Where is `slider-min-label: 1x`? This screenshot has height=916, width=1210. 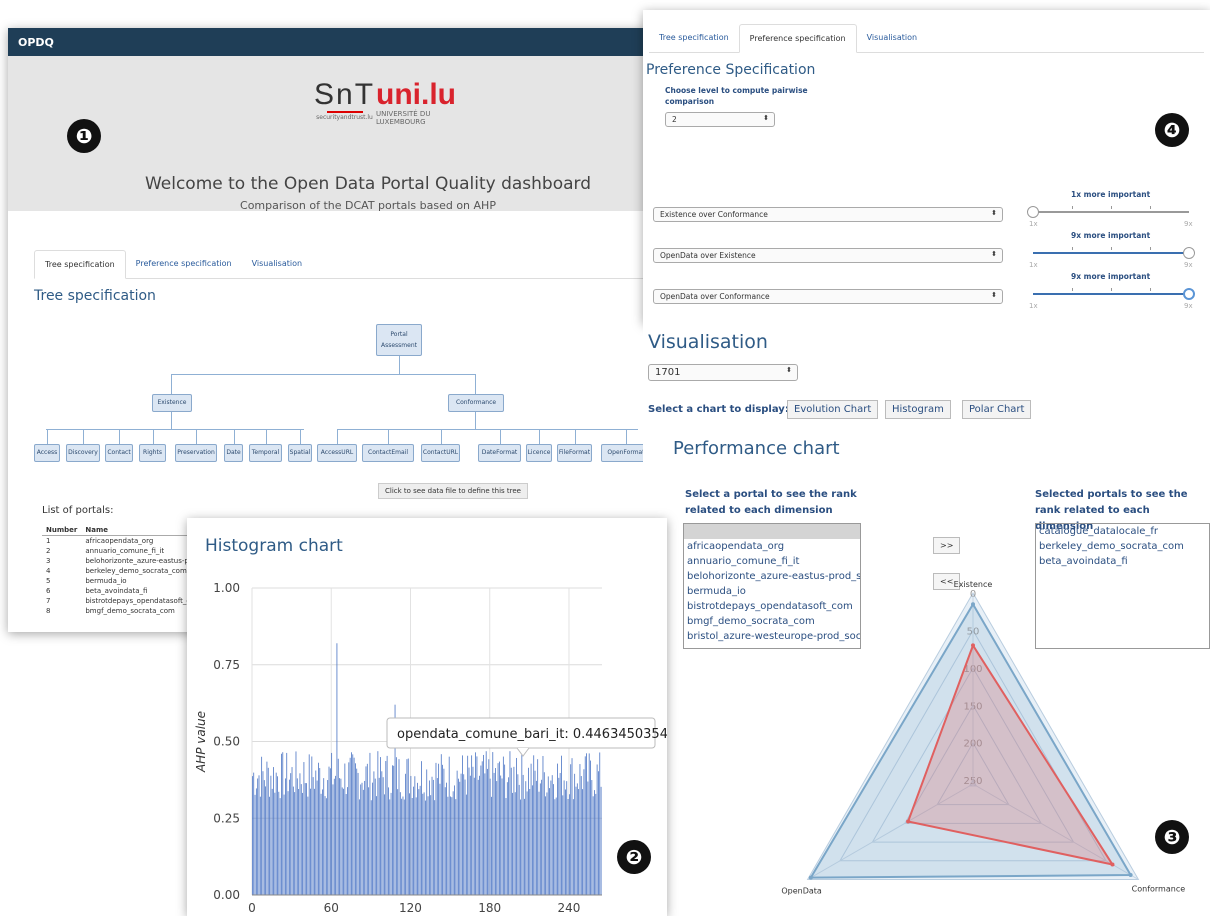 slider-min-label: 1x is located at coordinates (1033, 306).